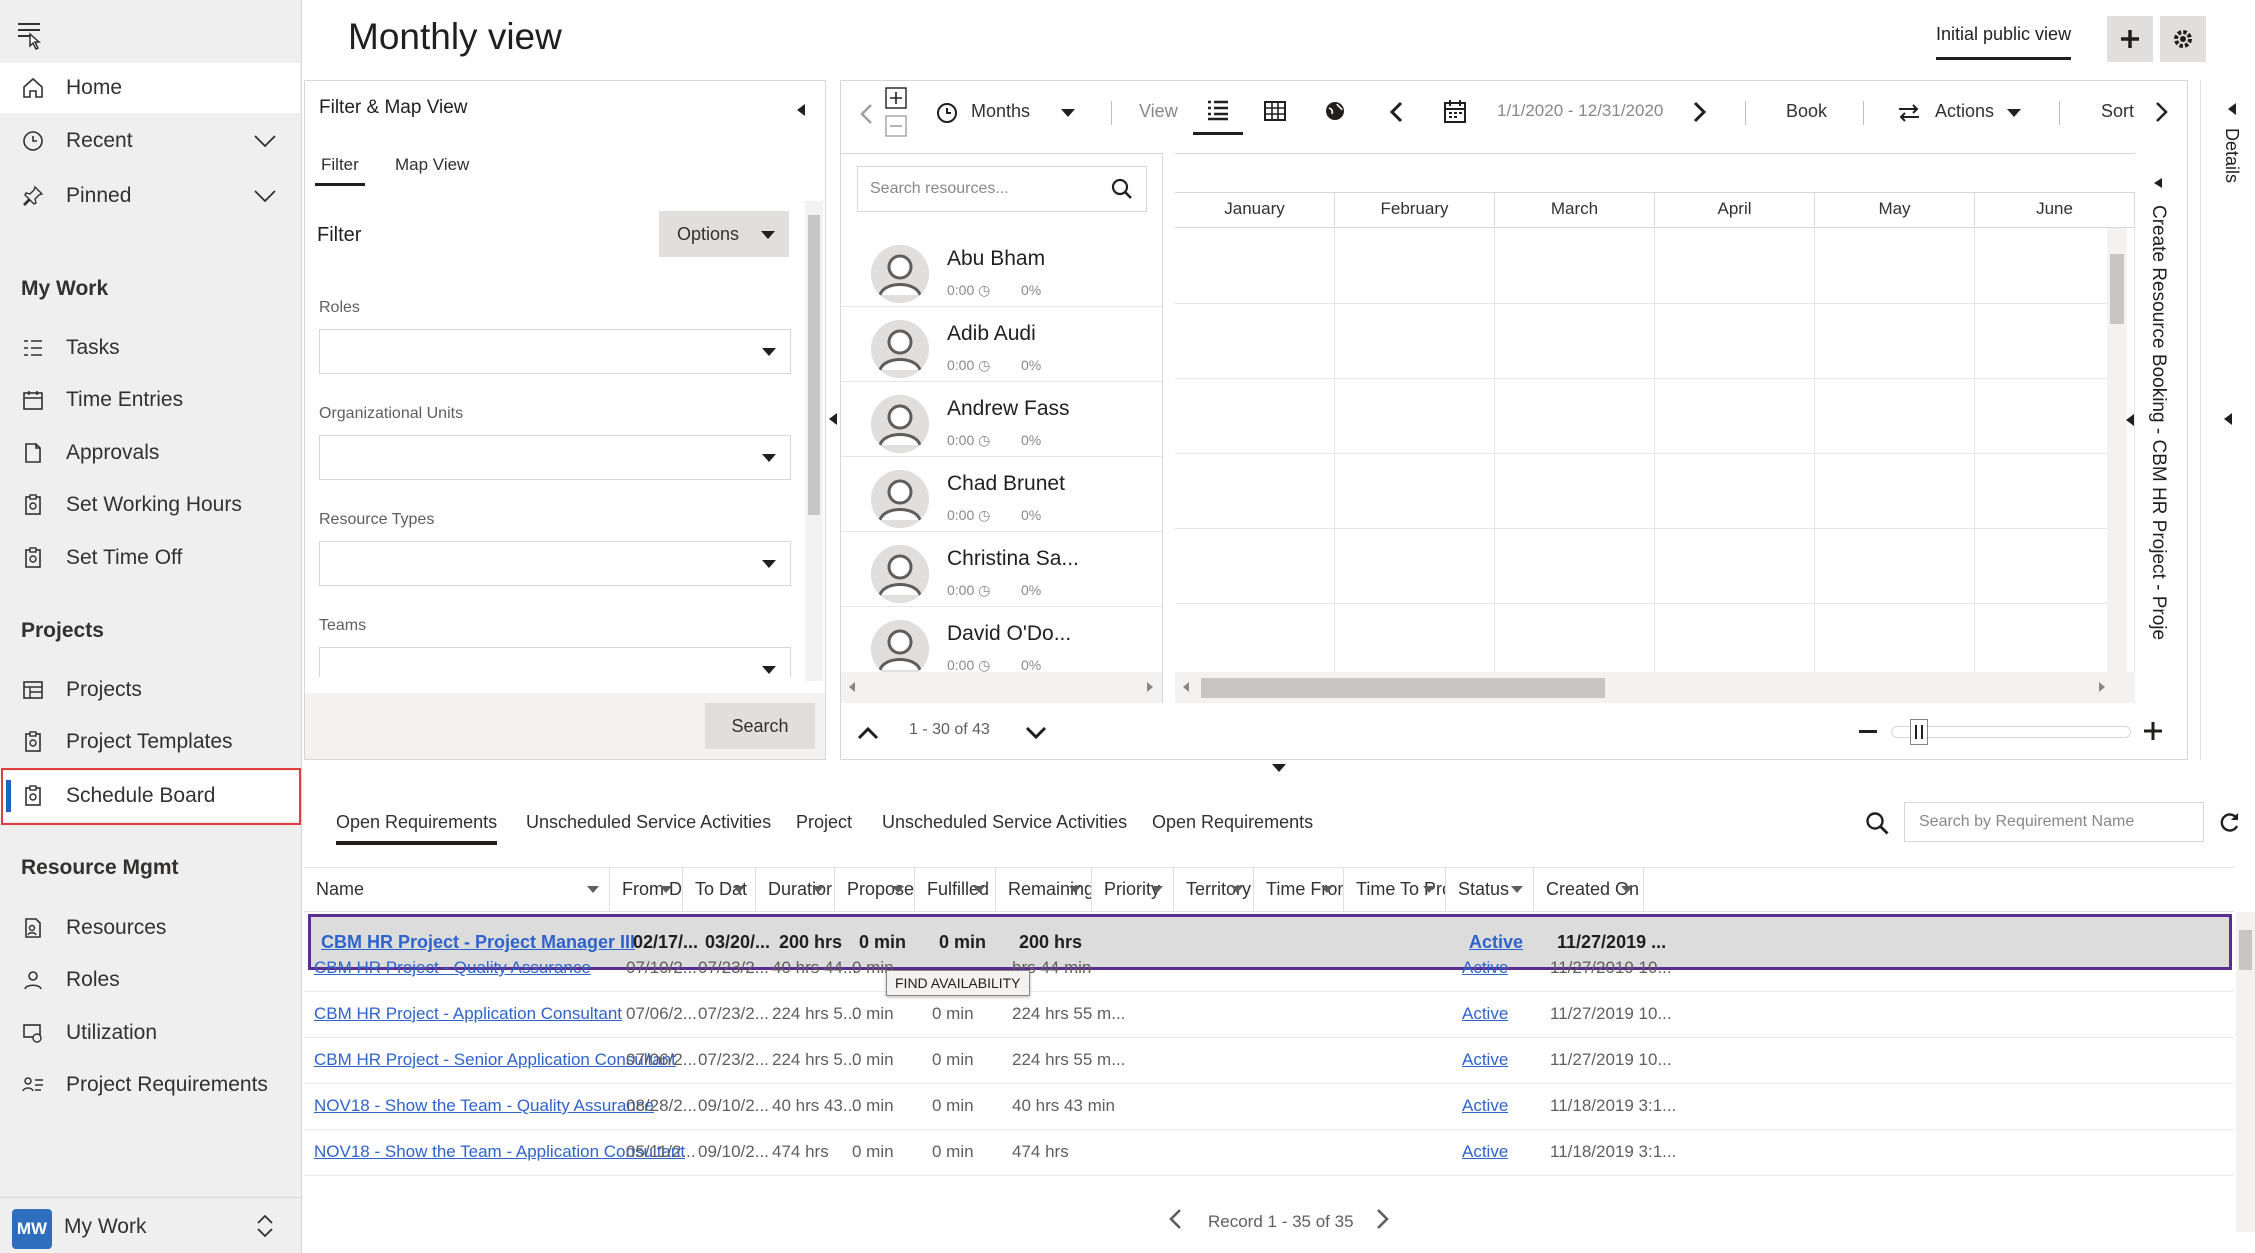 Image resolution: width=2255 pixels, height=1253 pixels. I want to click on chevron-up-icon, so click(868, 733).